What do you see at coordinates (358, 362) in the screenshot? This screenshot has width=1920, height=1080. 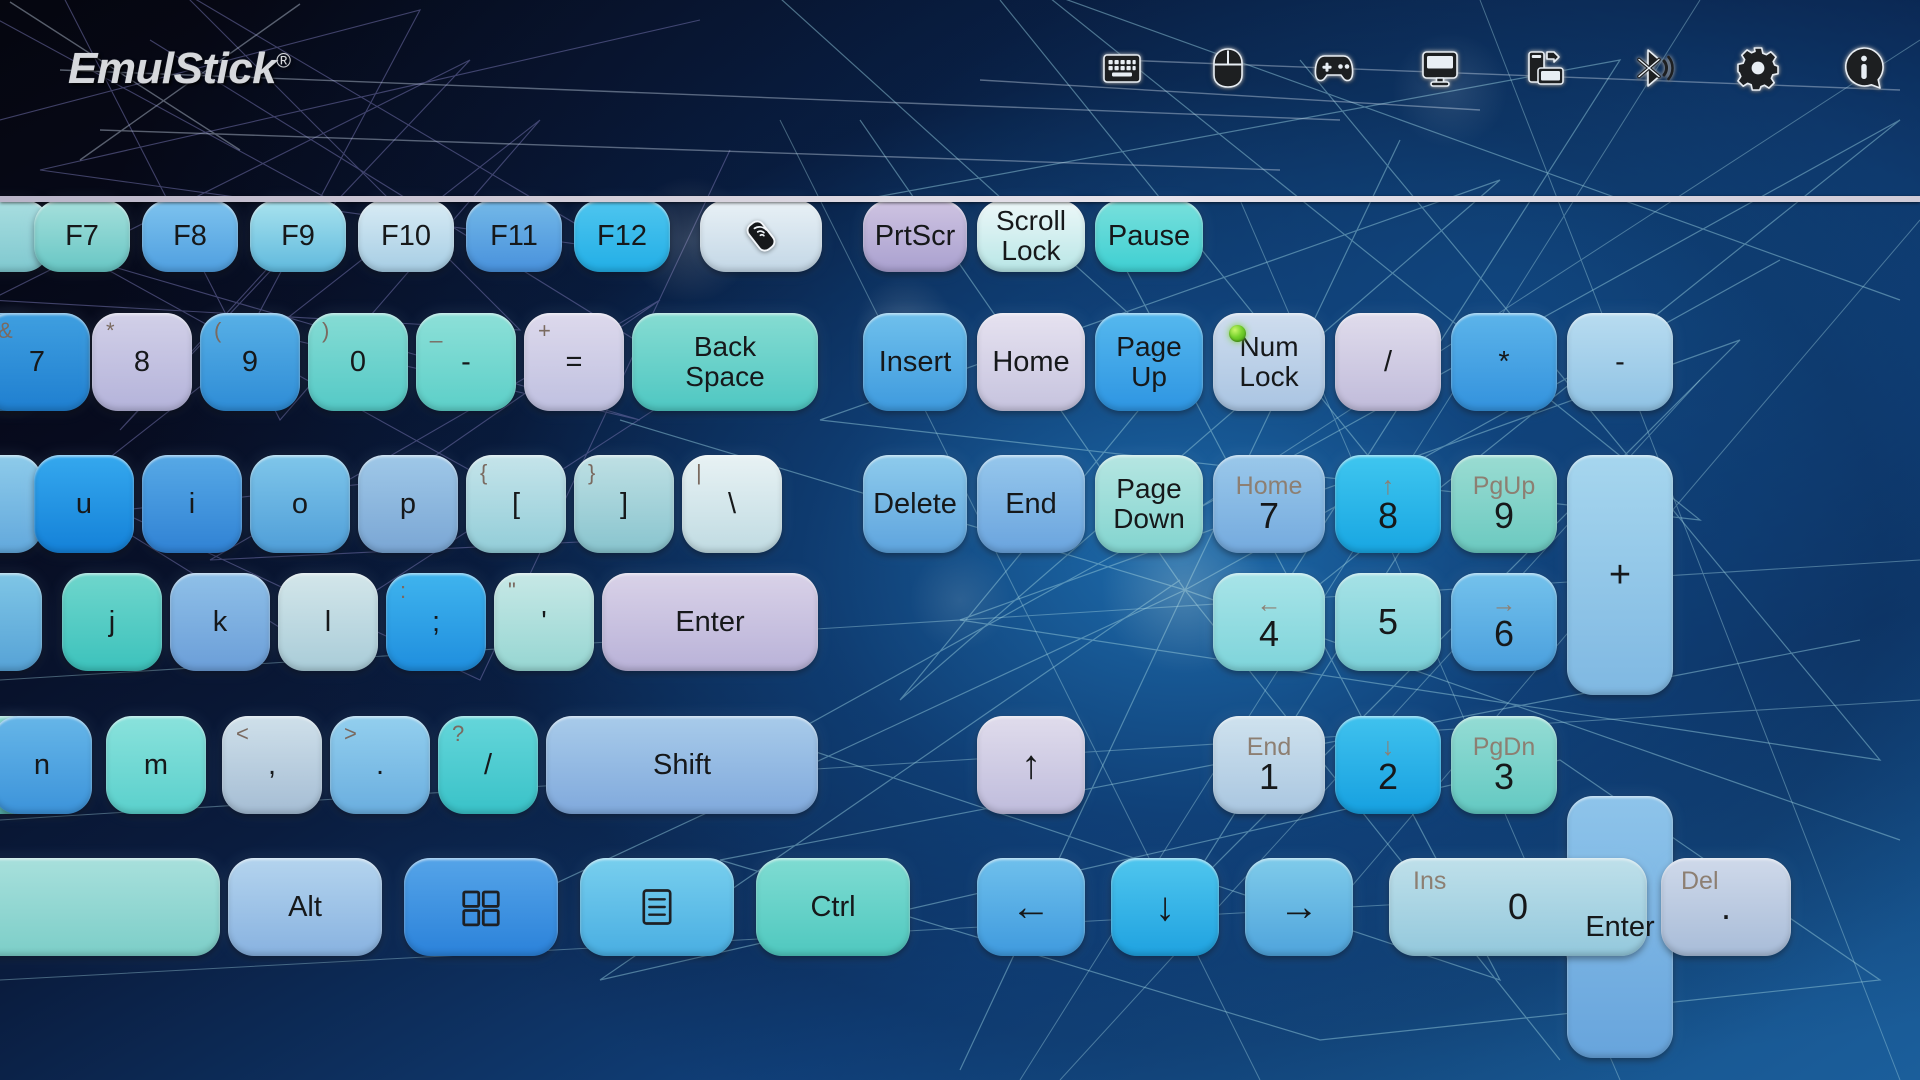 I see `key-0: ) 0` at bounding box center [358, 362].